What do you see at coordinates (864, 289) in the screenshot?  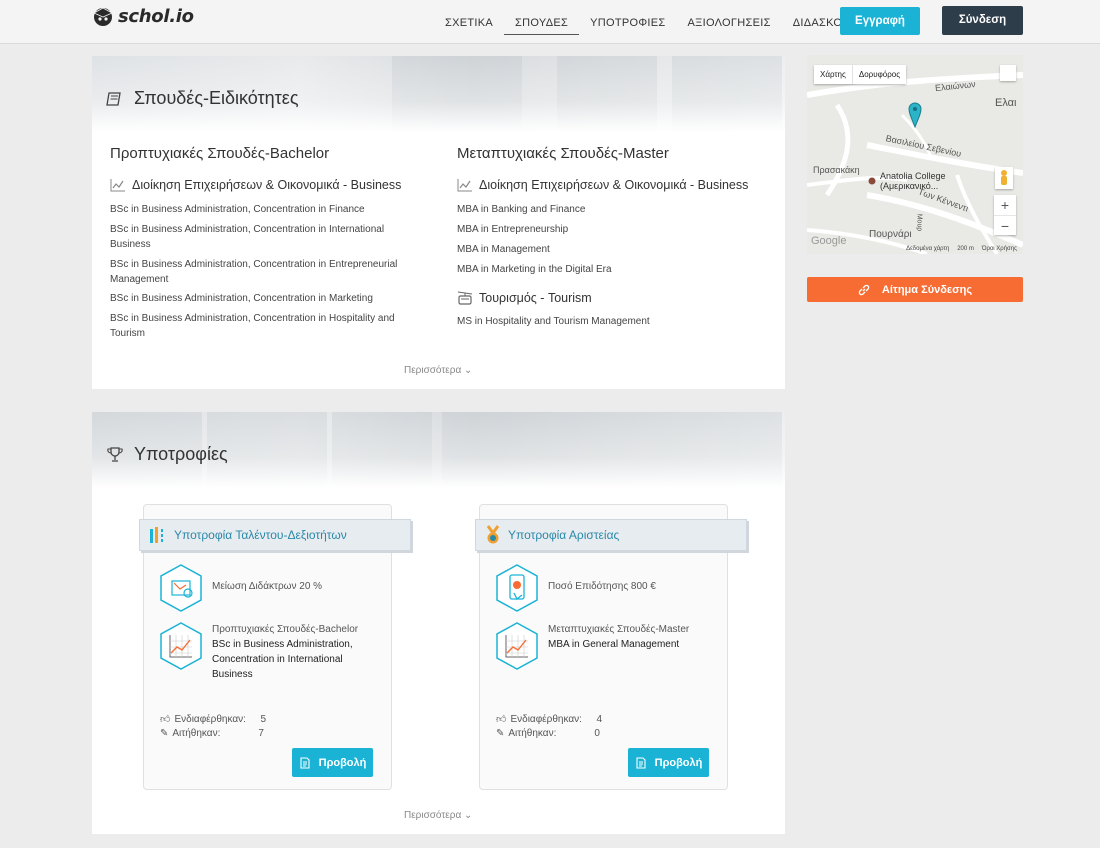 I see `link-icon` at bounding box center [864, 289].